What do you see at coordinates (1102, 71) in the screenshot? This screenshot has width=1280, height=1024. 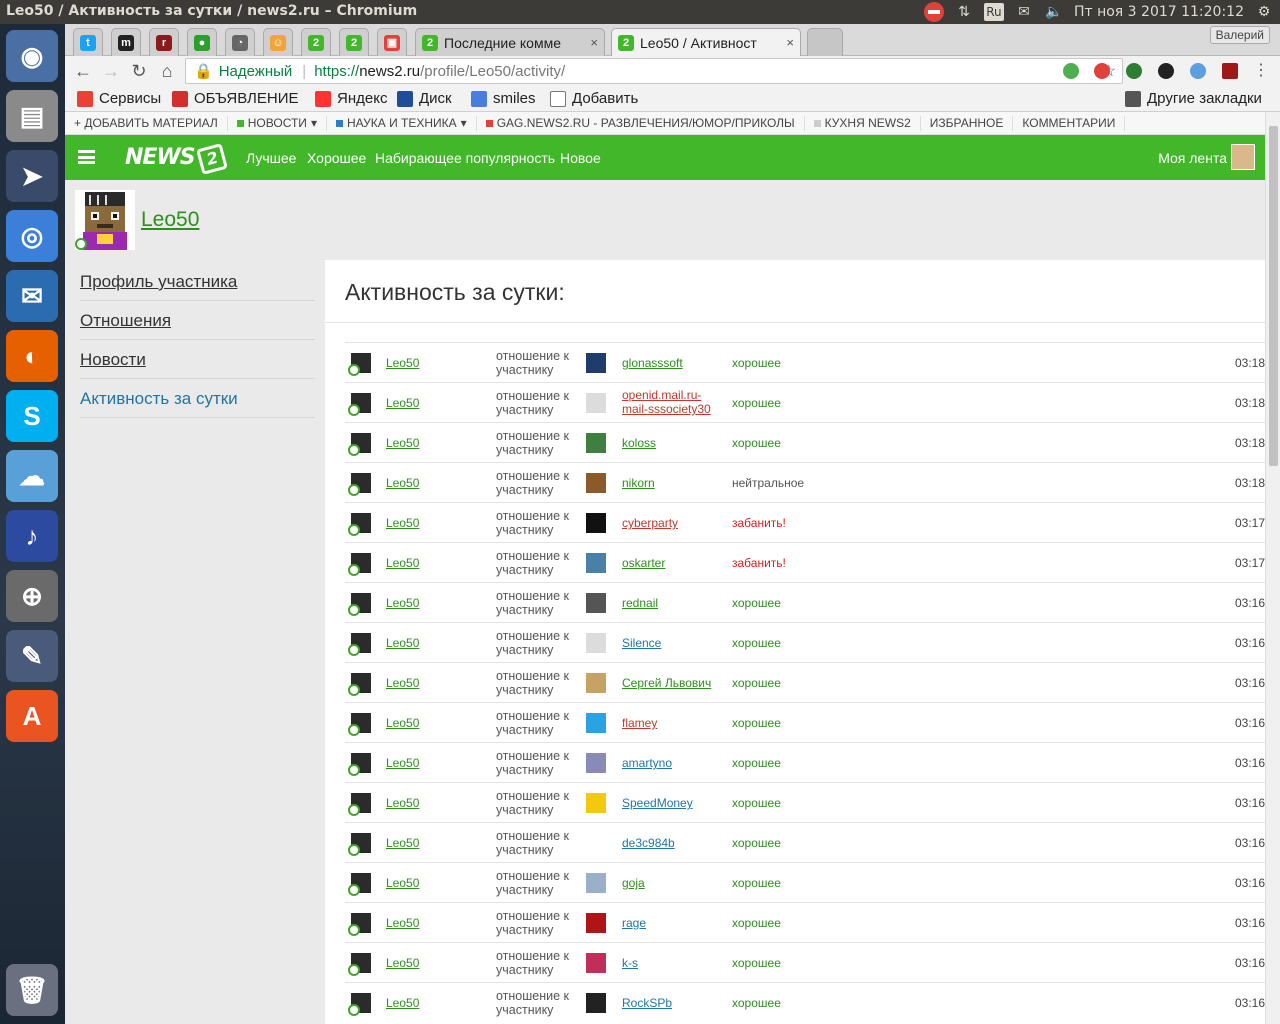 I see `extension-gplus-icon` at bounding box center [1102, 71].